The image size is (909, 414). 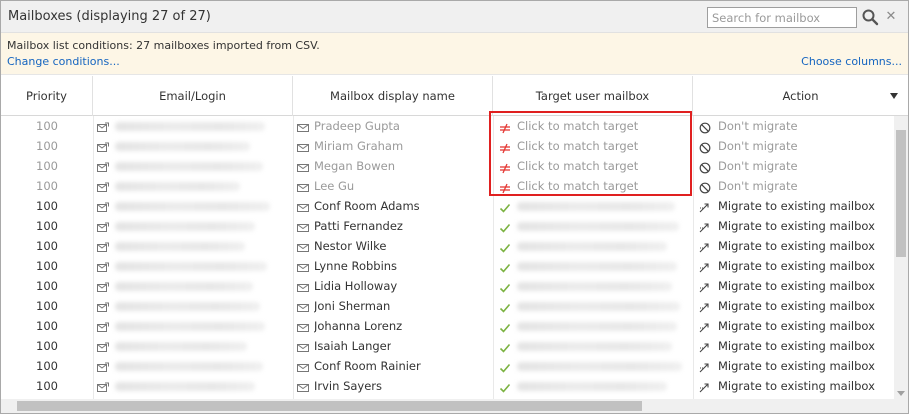 I want to click on no-entry-icon, so click(x=705, y=127).